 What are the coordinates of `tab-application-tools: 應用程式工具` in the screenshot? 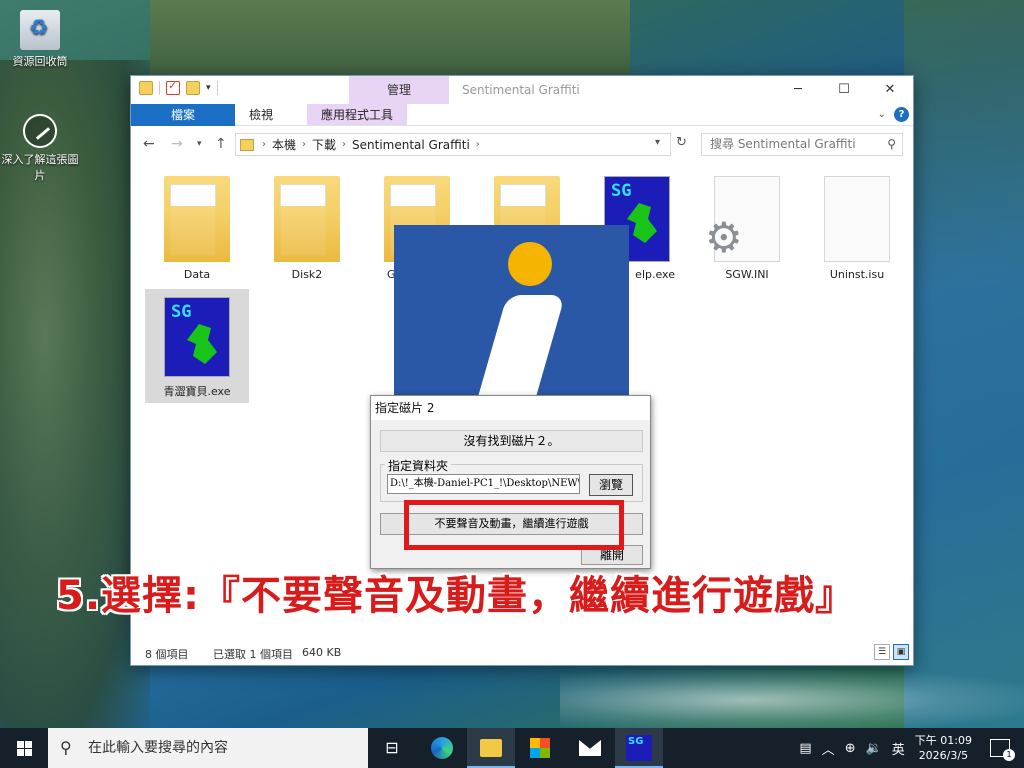 It's located at (357, 114).